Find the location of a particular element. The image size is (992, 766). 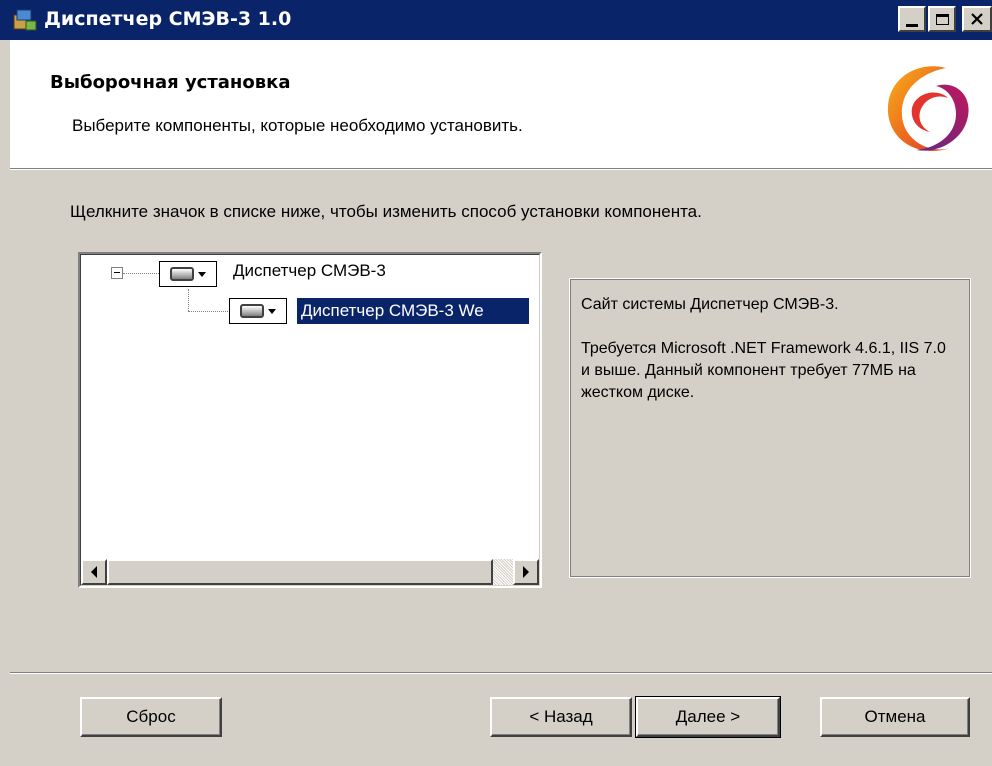

collapse-icon is located at coordinates (117, 273).